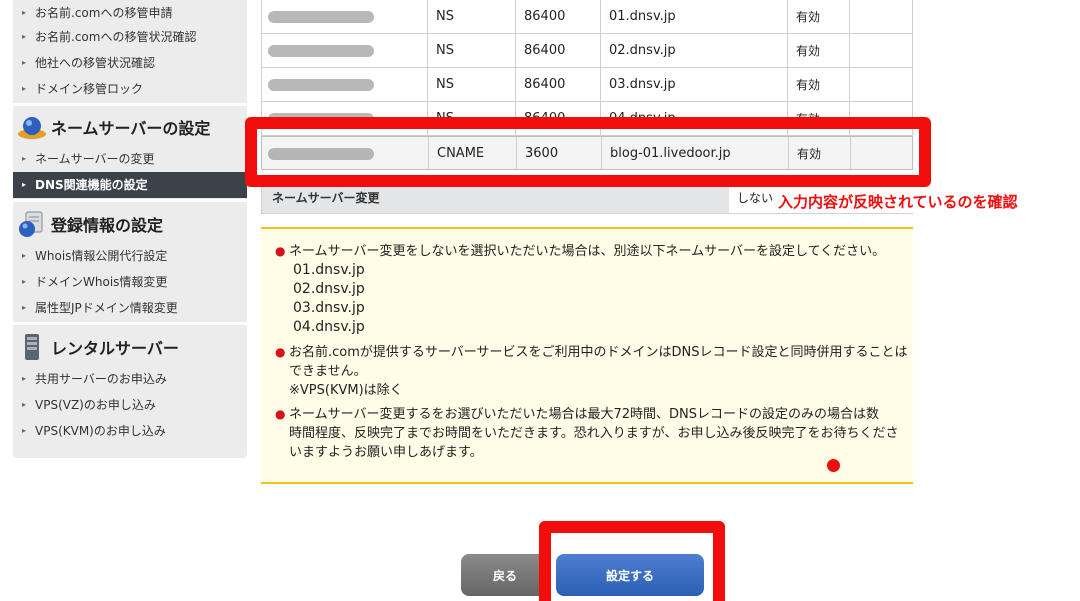 Image resolution: width=1080 pixels, height=601 pixels. What do you see at coordinates (101, 282) in the screenshot?
I see `sidebar-item-label: ドメインWhois情報変更` at bounding box center [101, 282].